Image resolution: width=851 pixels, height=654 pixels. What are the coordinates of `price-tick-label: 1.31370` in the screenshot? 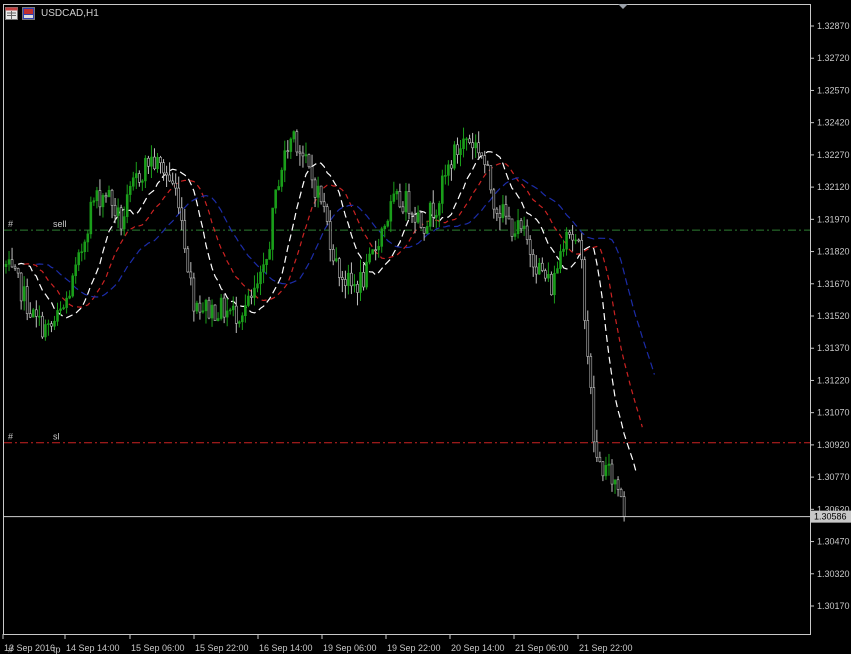 It's located at (833, 348).